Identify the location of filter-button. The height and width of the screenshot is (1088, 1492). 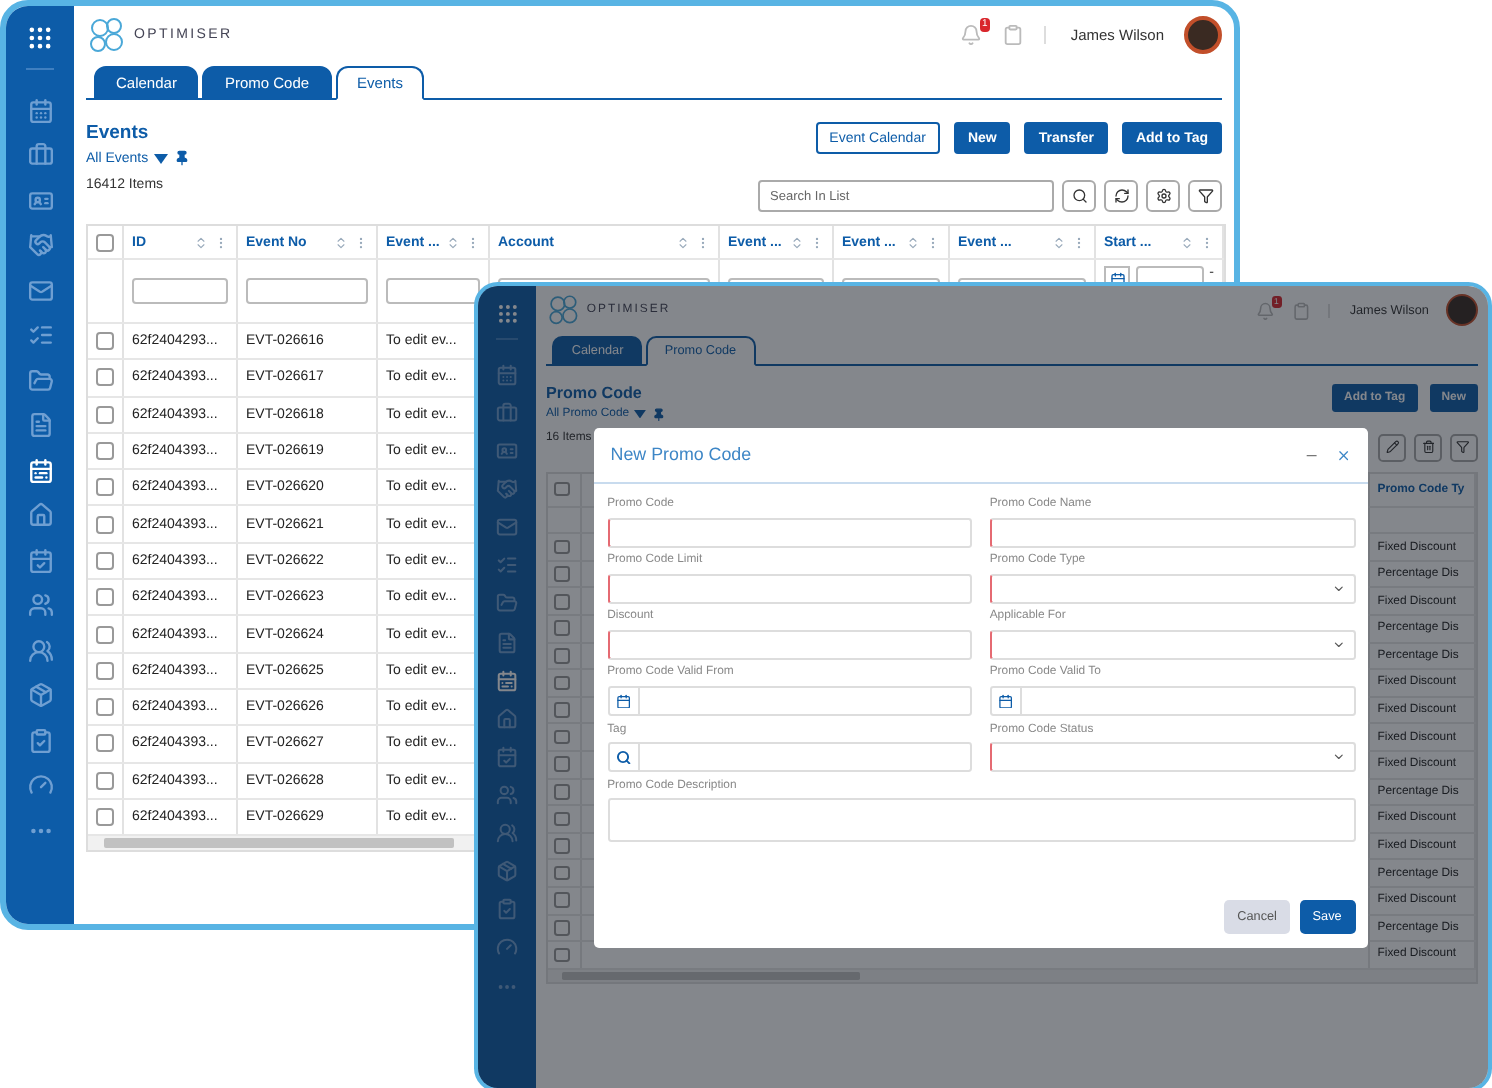
(1205, 196).